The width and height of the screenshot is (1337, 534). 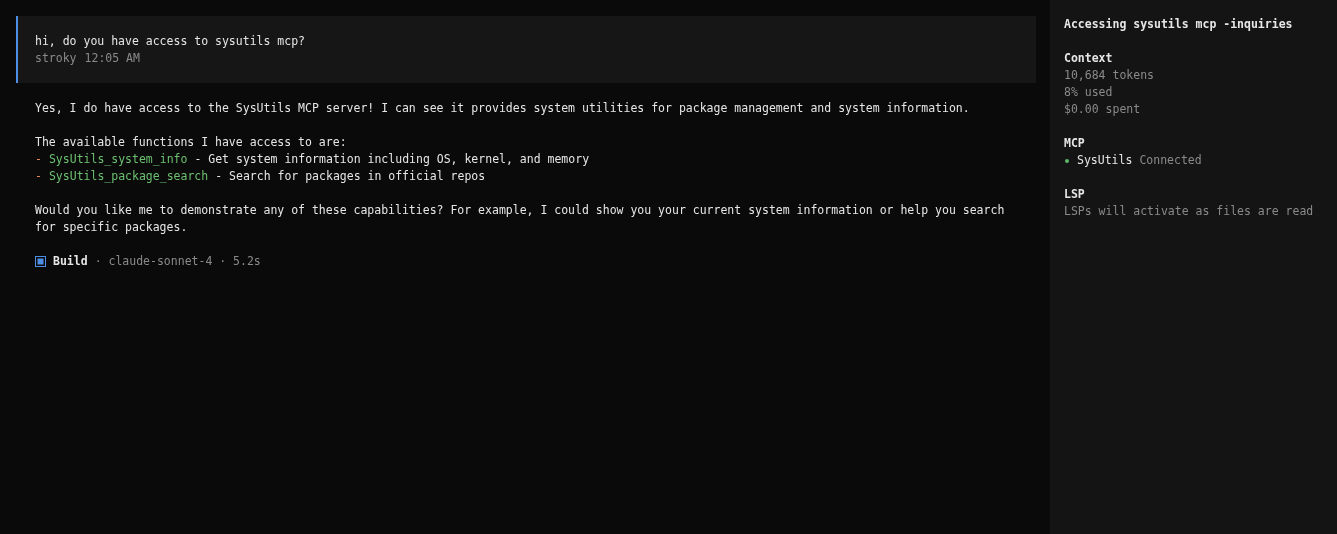 What do you see at coordinates (1075, 194) in the screenshot?
I see `section-heading: LSP` at bounding box center [1075, 194].